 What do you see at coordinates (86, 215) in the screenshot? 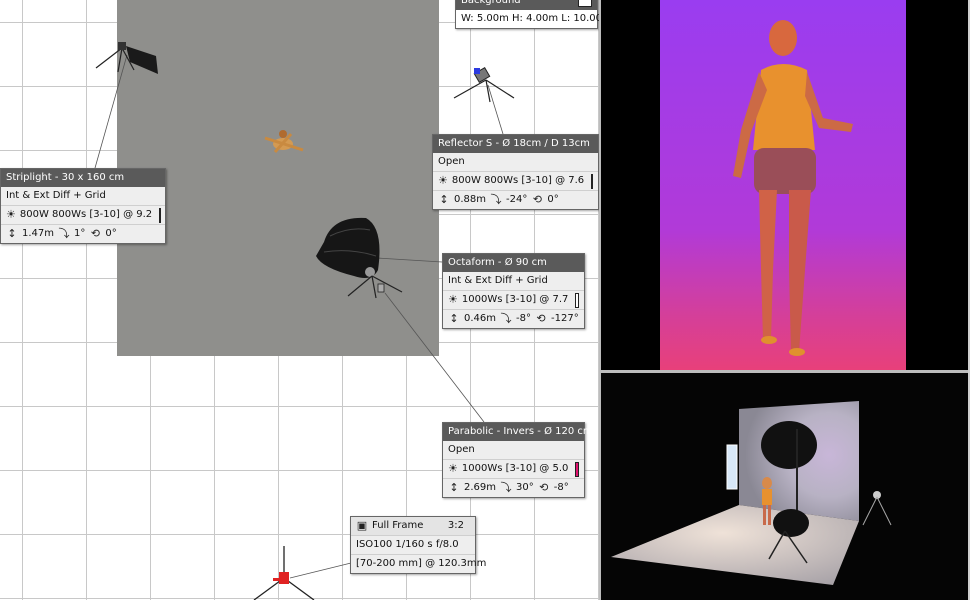
I see `light-power: 800W 800Ws [3-10] @ 9.2` at bounding box center [86, 215].